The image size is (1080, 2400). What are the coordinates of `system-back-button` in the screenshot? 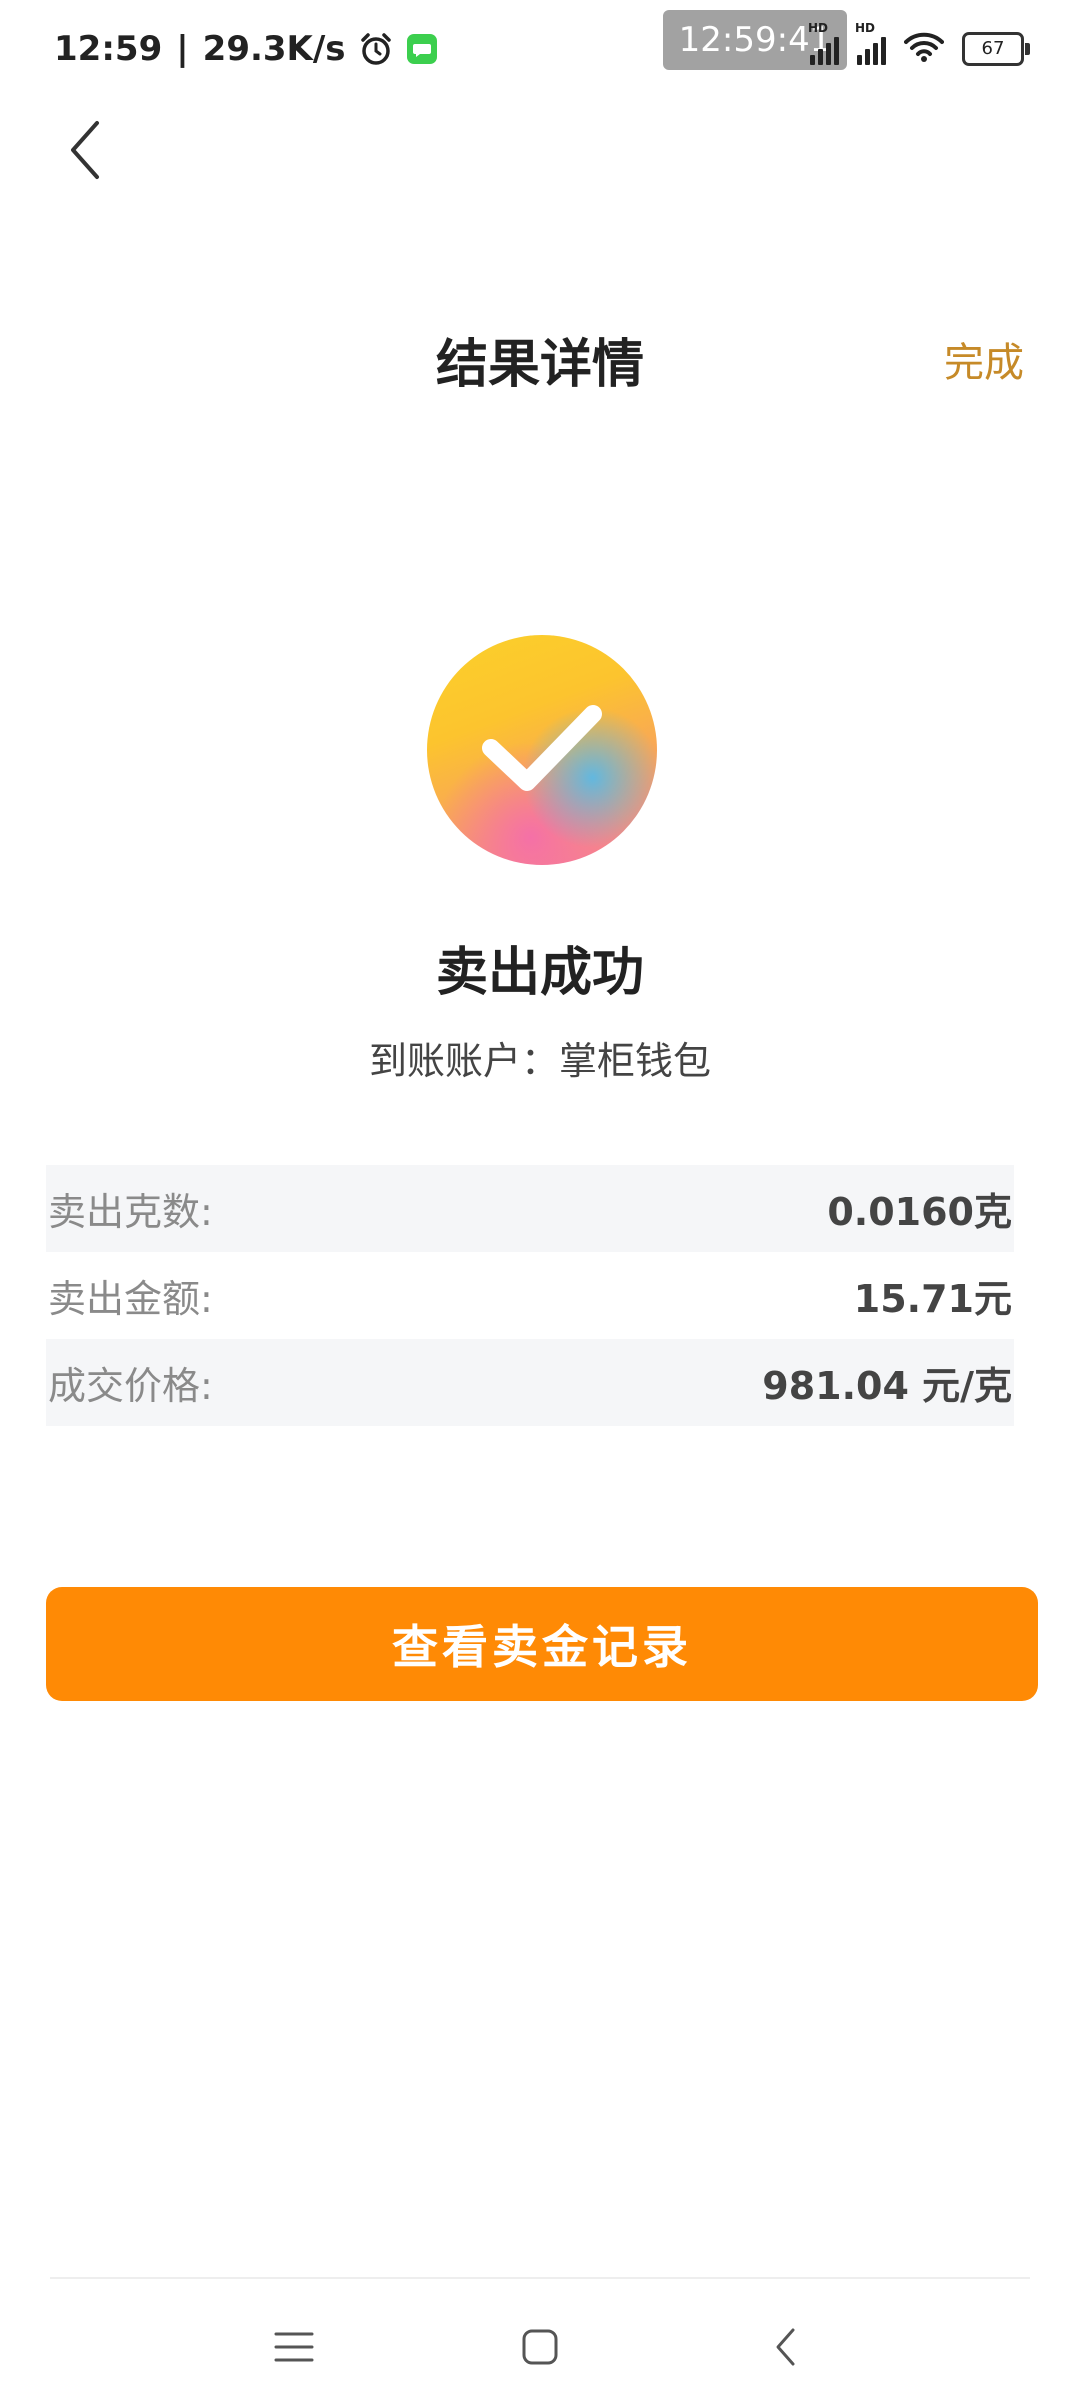 It's located at (786, 2347).